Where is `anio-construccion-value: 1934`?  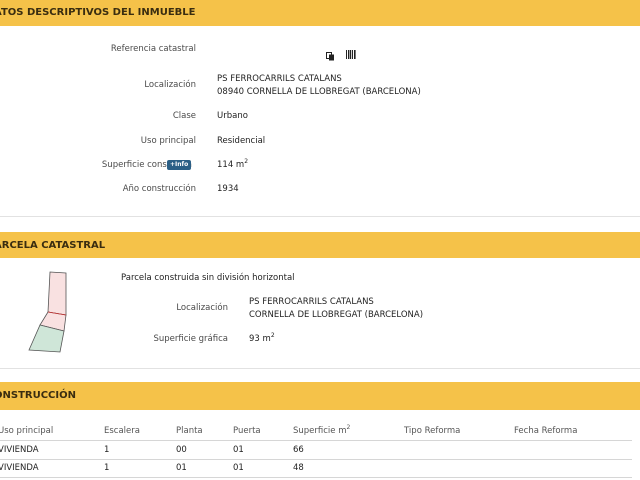 anio-construccion-value: 1934 is located at coordinates (228, 189).